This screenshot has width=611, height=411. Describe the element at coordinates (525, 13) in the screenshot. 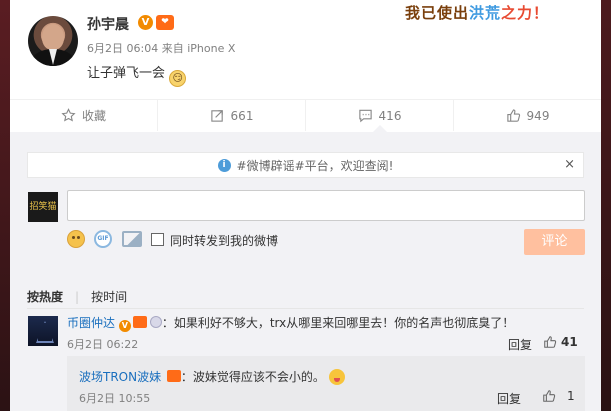

I see `banner-text-end: 之力！` at that location.